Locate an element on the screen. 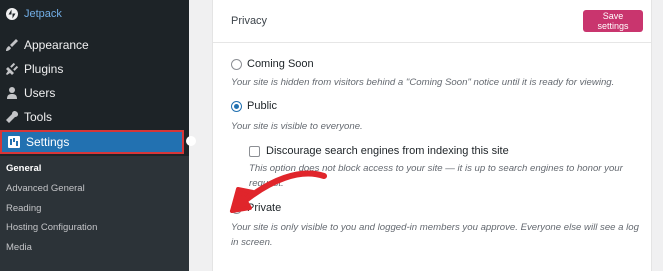 This screenshot has width=663, height=271. sidebar-item-tools: Tools is located at coordinates (94, 117).